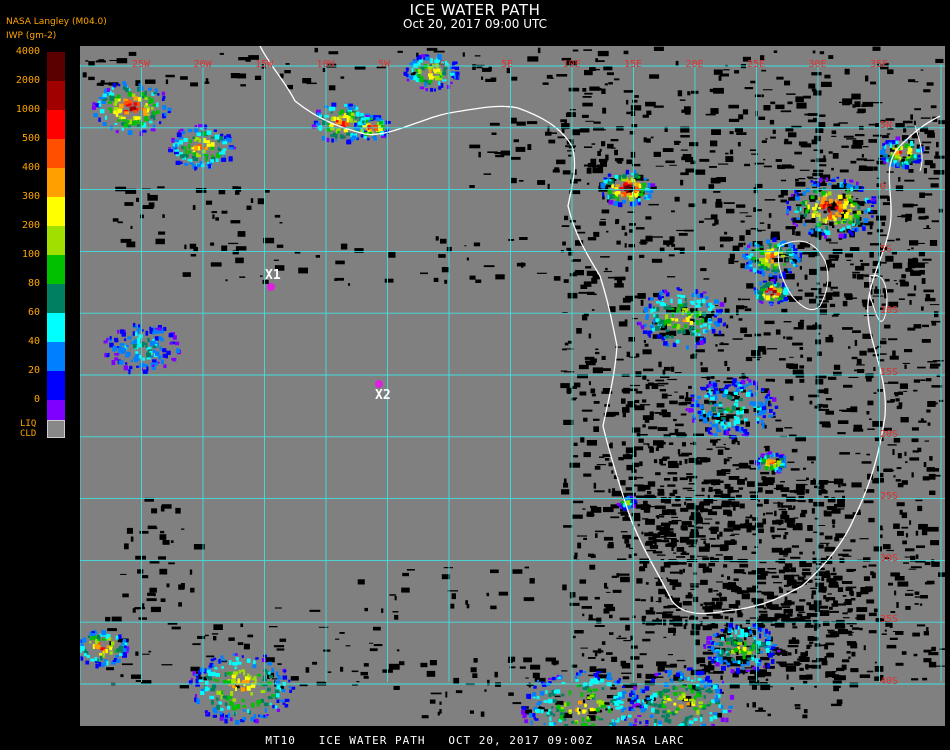 The width and height of the screenshot is (950, 750). Describe the element at coordinates (886, 125) in the screenshot. I see `lat-label-5N: 5N` at that location.